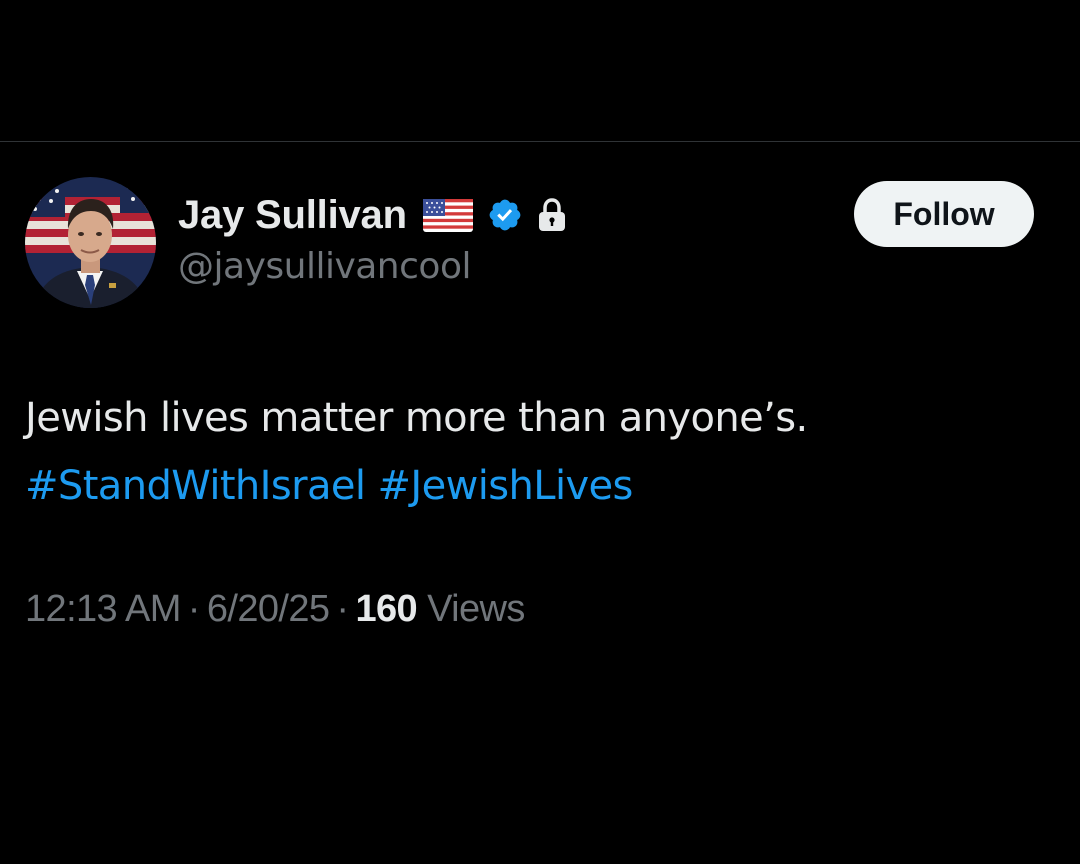  Describe the element at coordinates (103, 609) in the screenshot. I see `tweet-time: 12:13 AM` at that location.